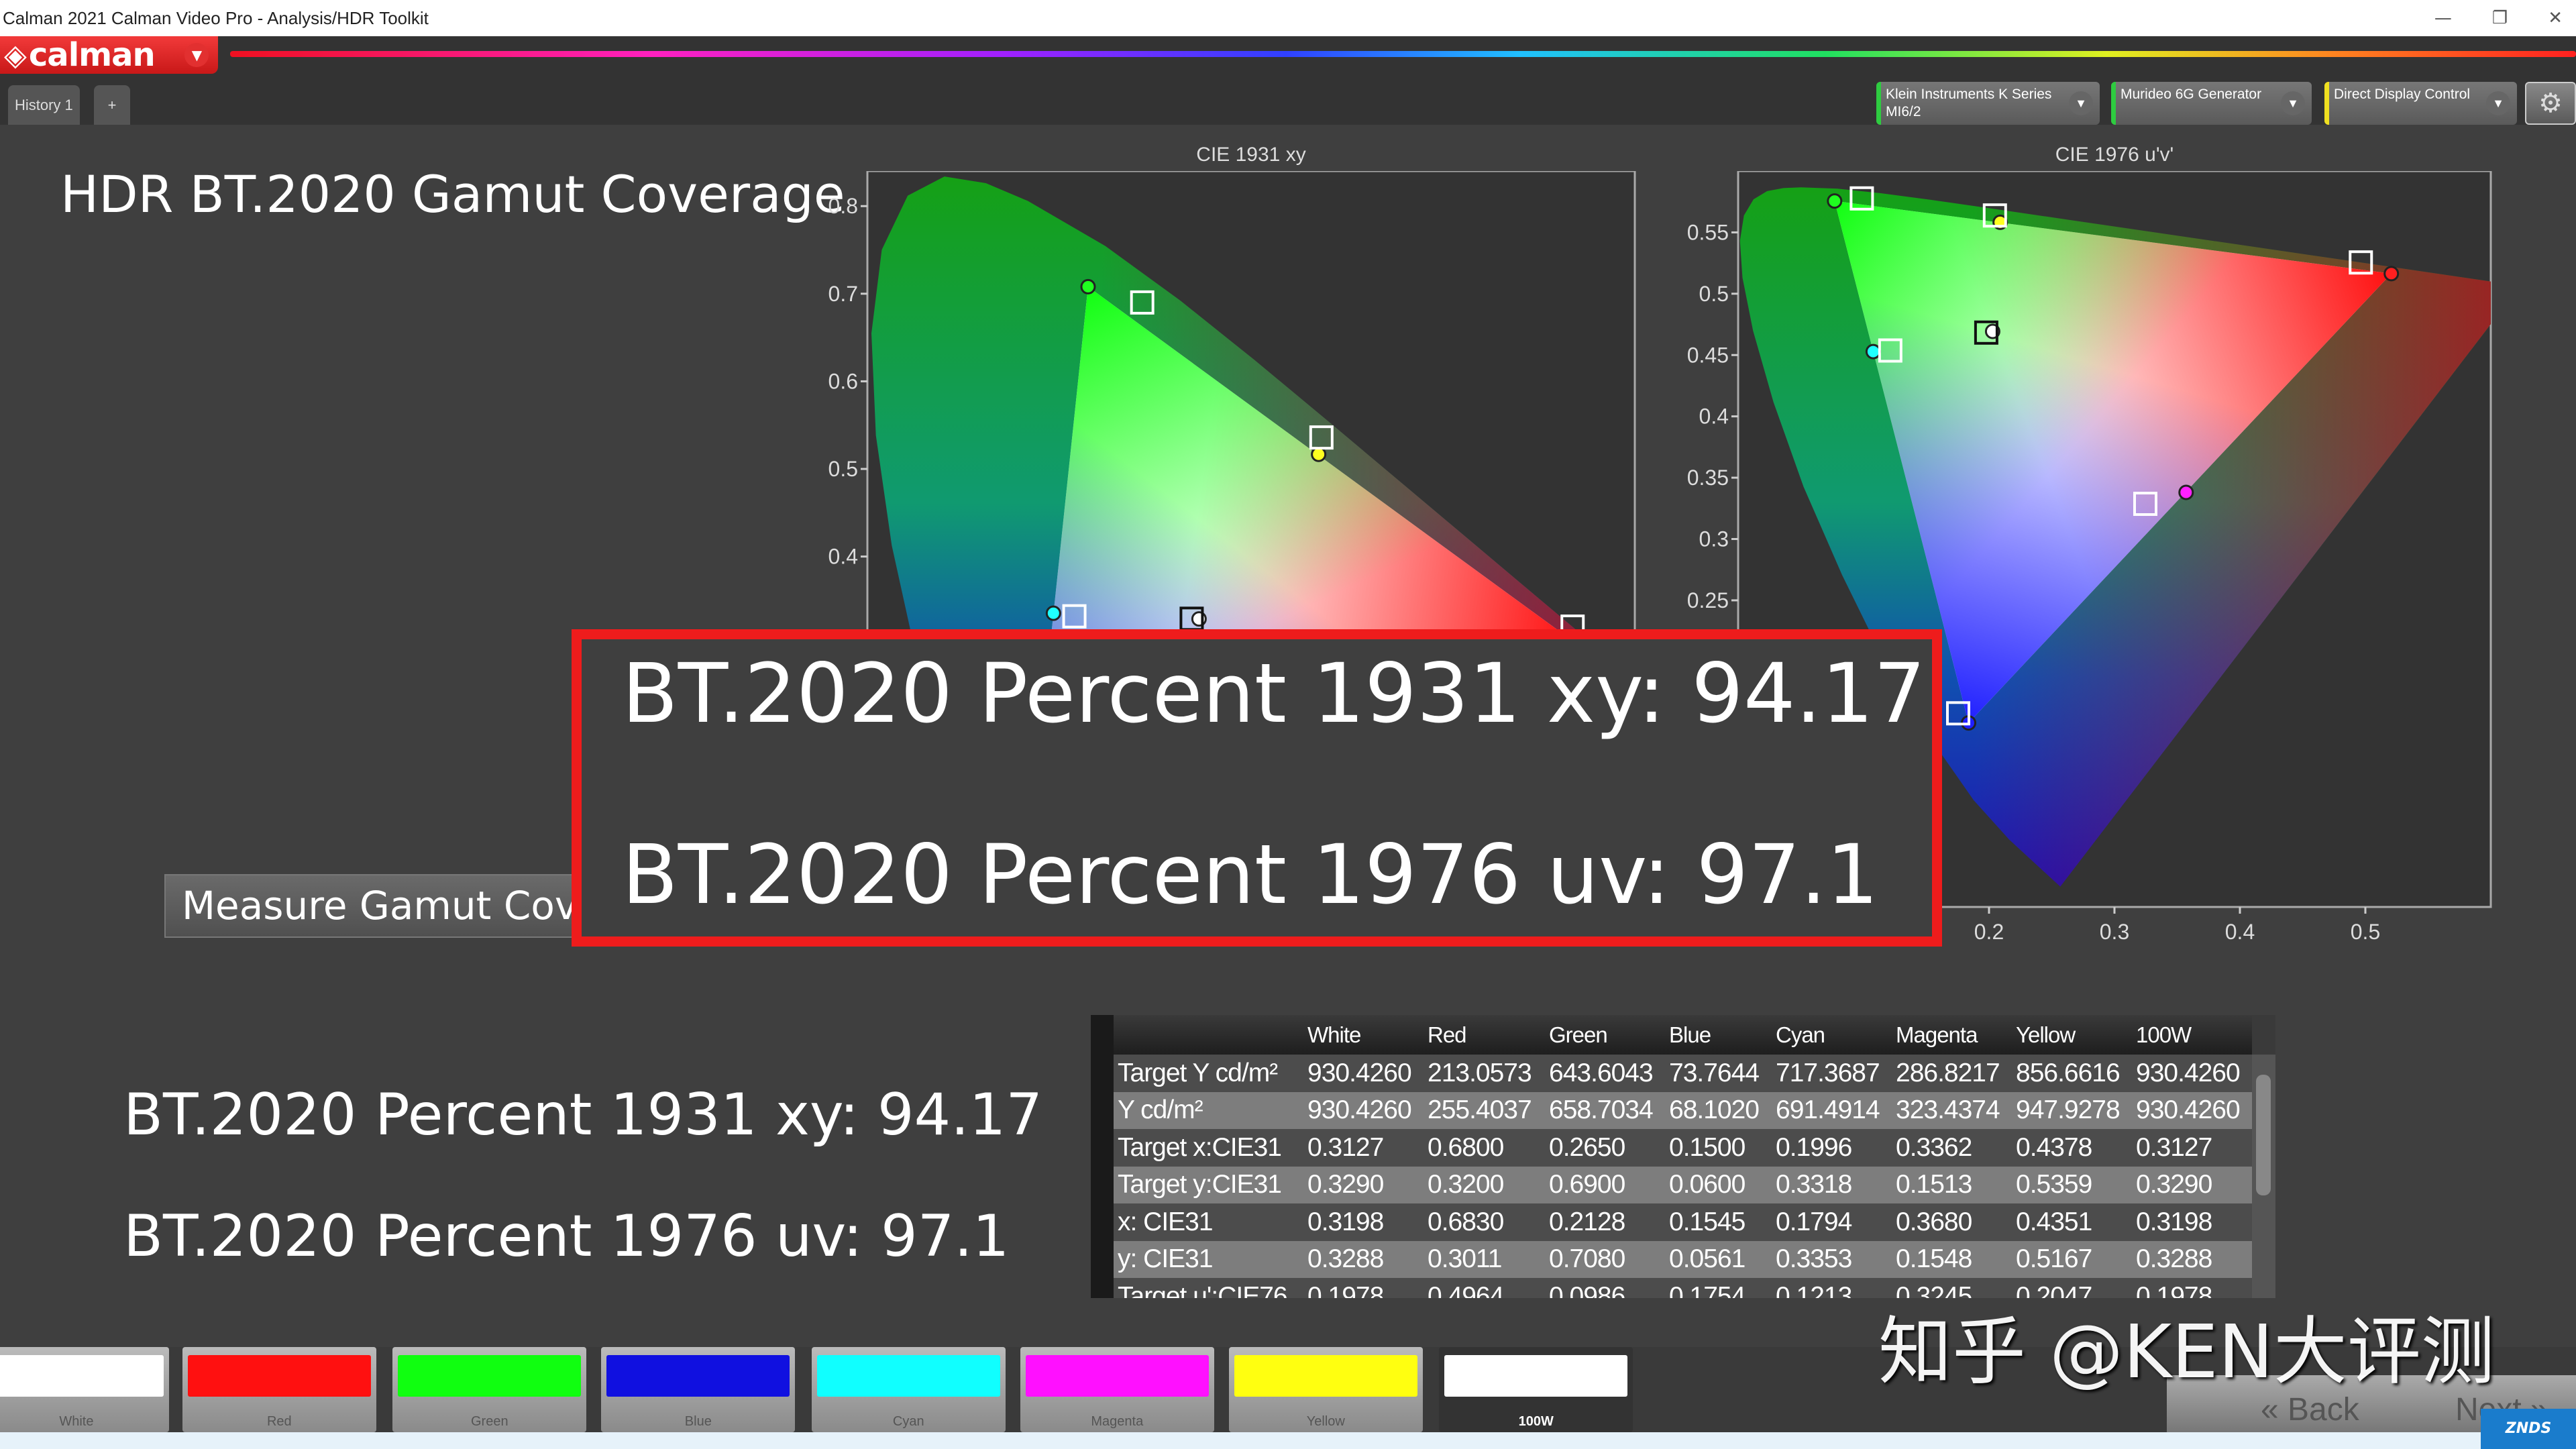 Image resolution: width=2576 pixels, height=1449 pixels. What do you see at coordinates (1609, 1222) in the screenshot?
I see `table-cell: 0.2128` at bounding box center [1609, 1222].